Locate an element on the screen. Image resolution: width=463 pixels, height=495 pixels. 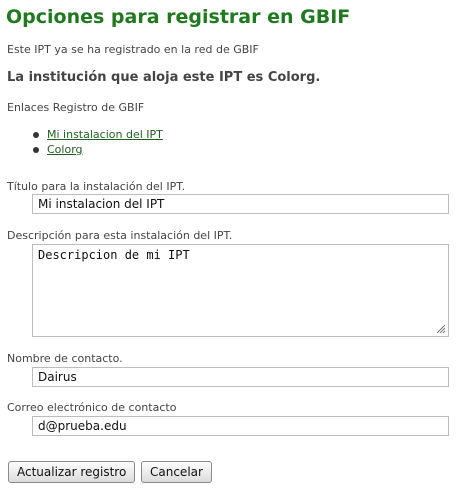
list-item: Mi instalacion del IPT is located at coordinates (98, 134).